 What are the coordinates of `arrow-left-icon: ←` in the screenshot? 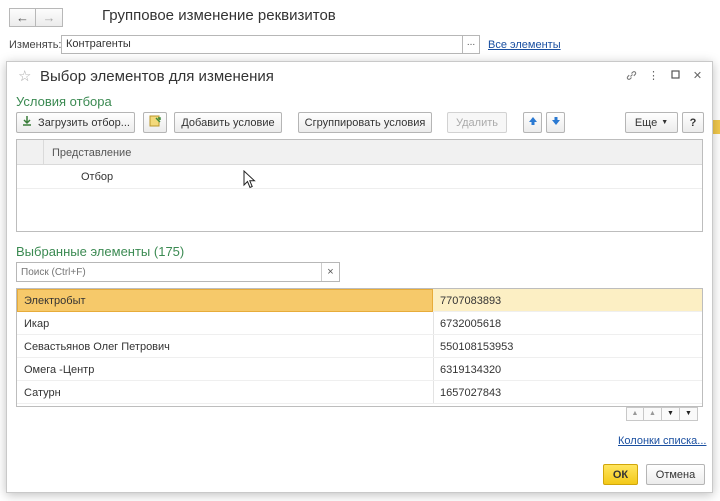 It's located at (22, 17).